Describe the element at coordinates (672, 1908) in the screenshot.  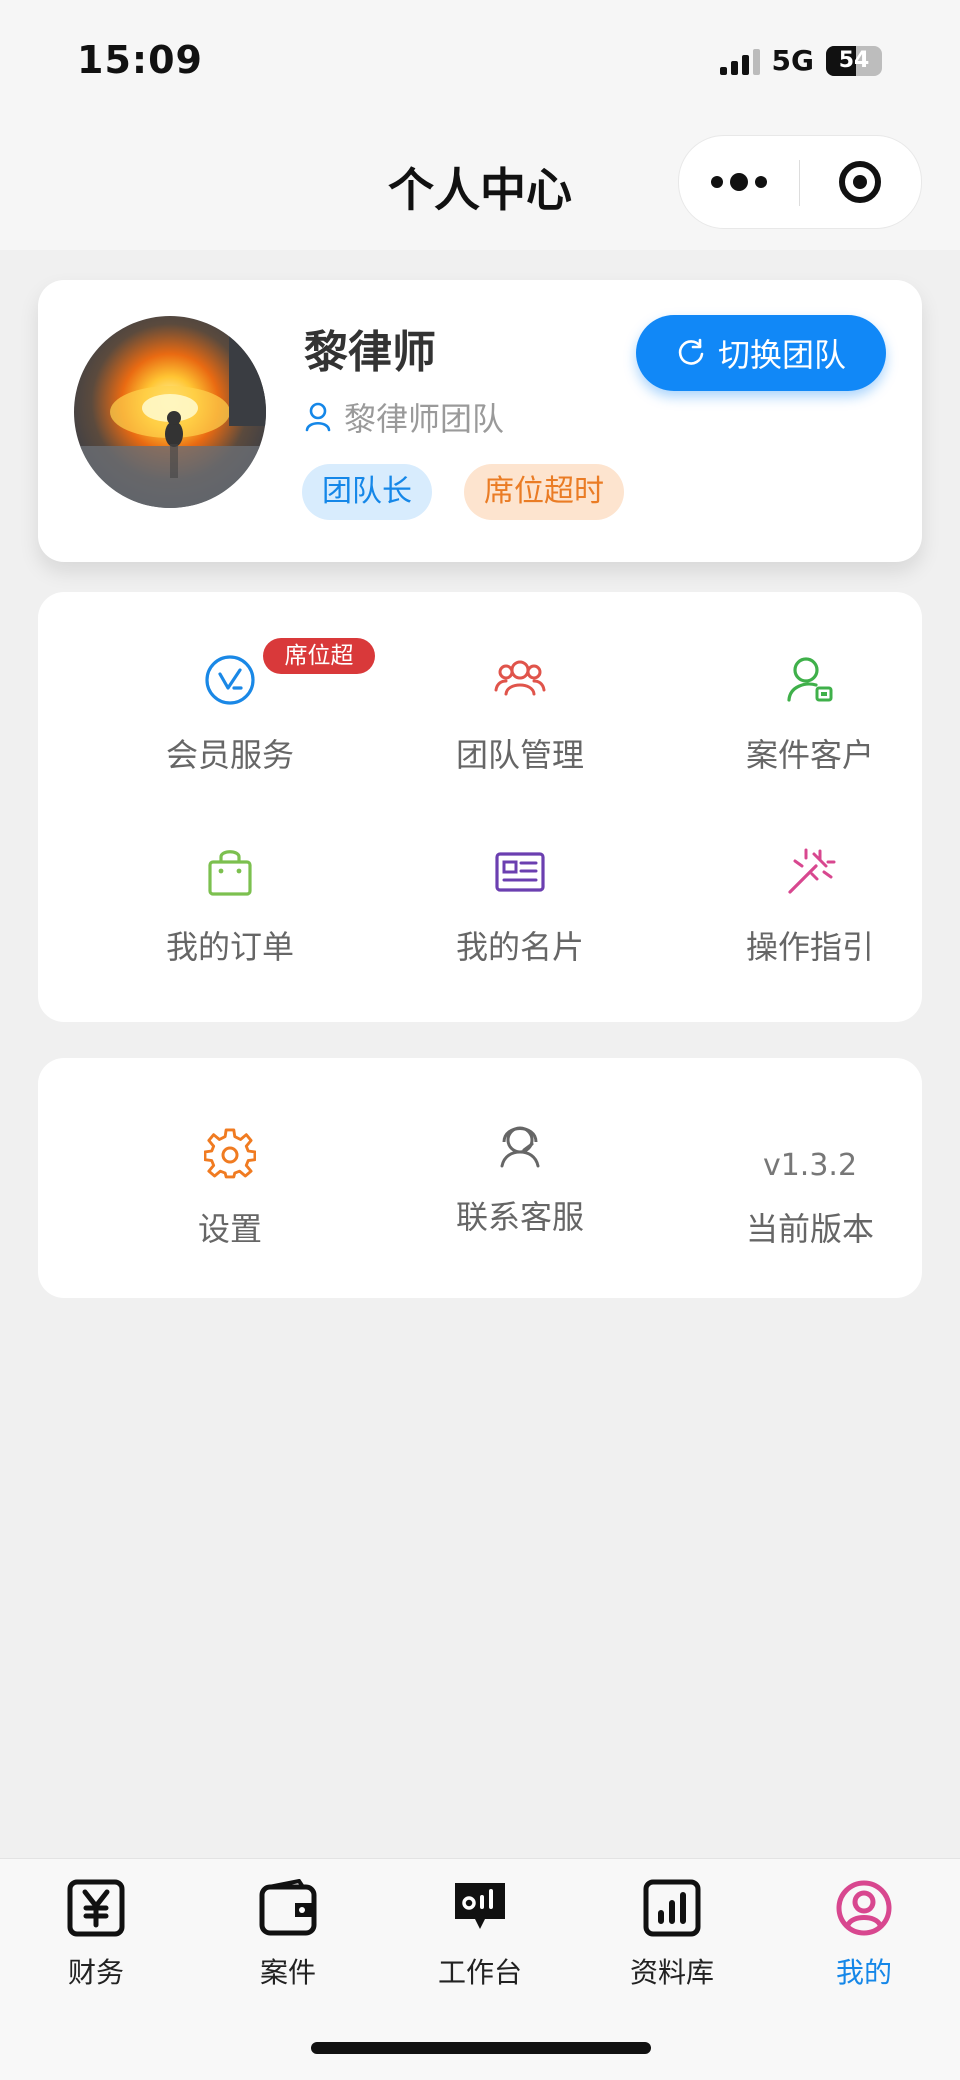
I see `chart-icon` at that location.